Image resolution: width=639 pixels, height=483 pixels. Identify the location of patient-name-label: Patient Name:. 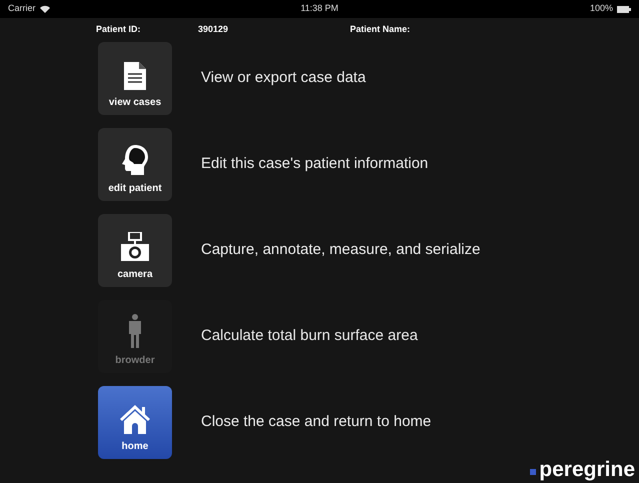
(380, 29).